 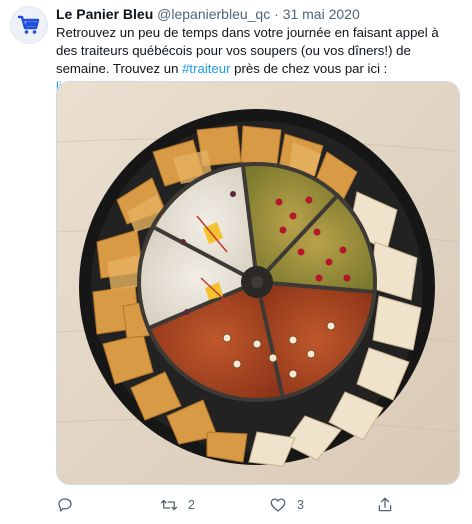 I want to click on tweet-date: 31 mai 2020, so click(x=321, y=14).